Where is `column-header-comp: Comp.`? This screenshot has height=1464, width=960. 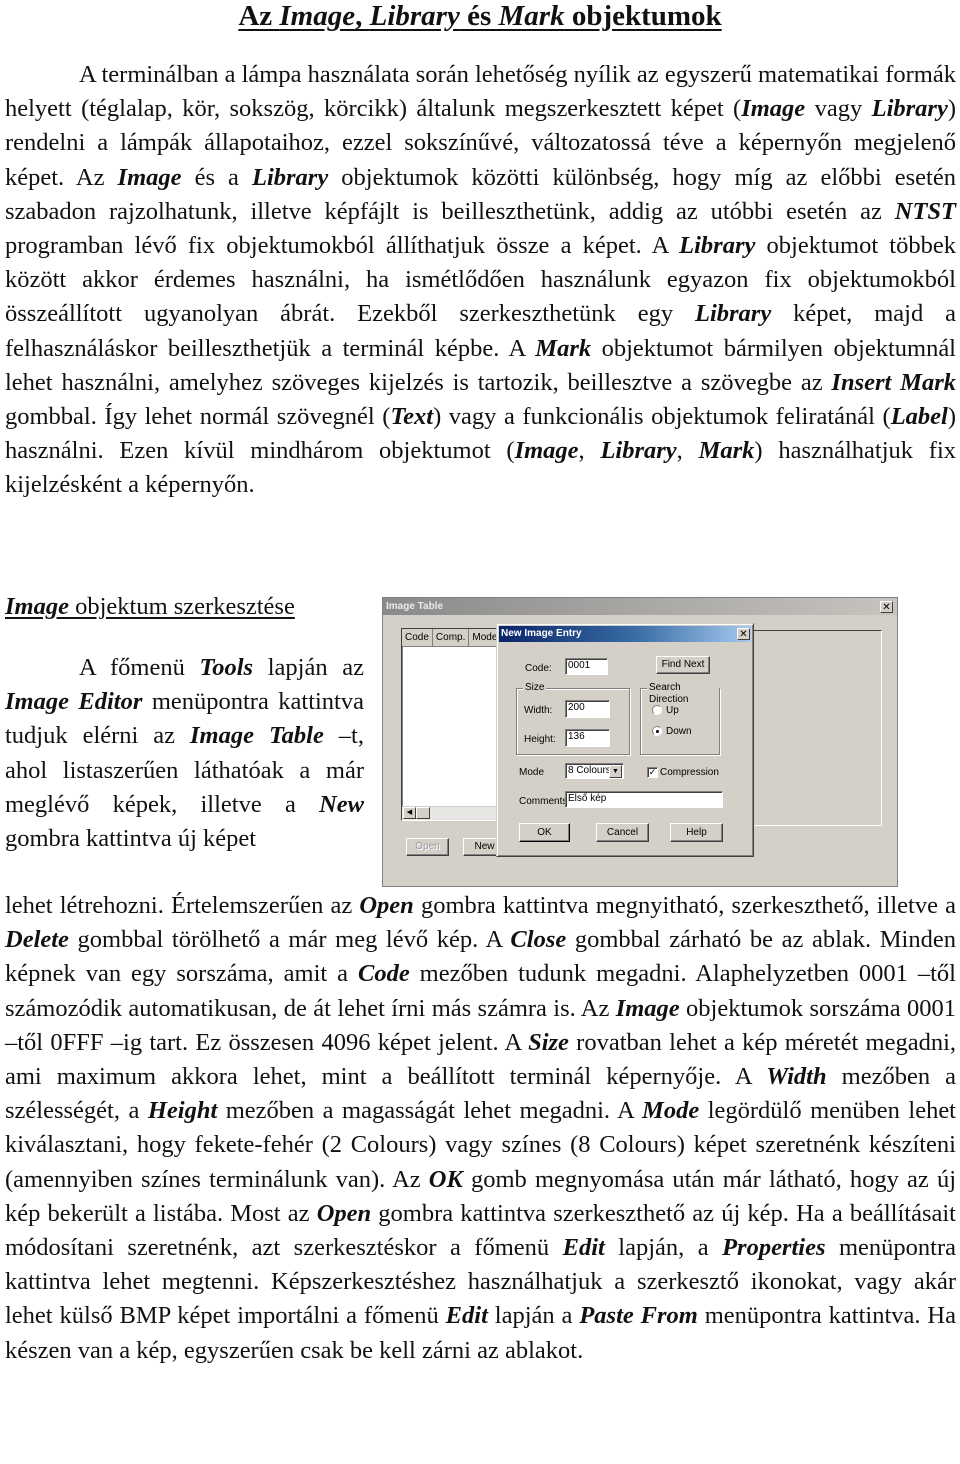 column-header-comp: Comp. is located at coordinates (451, 638).